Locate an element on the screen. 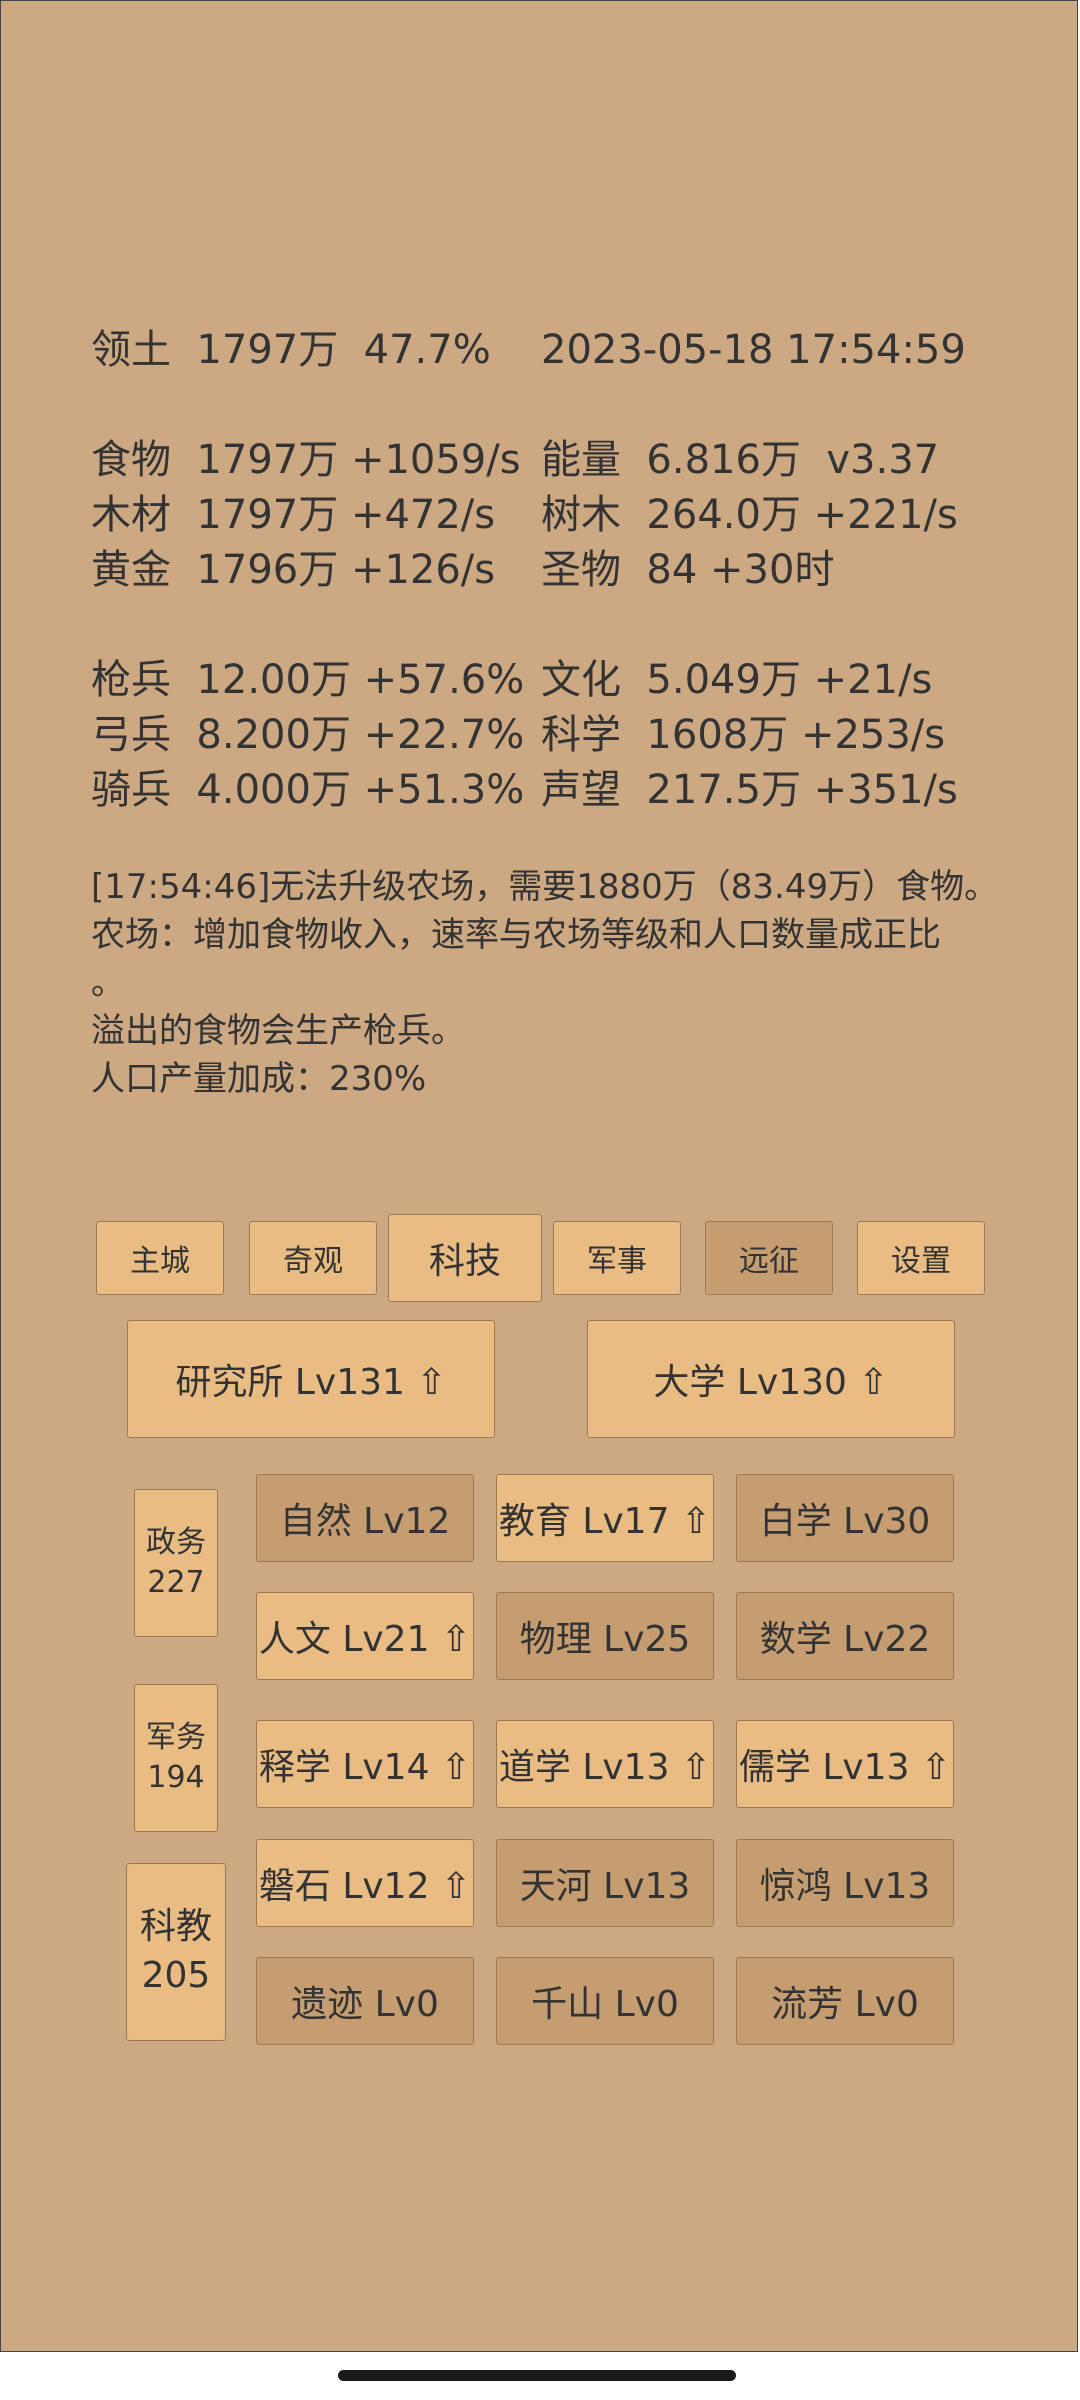 The width and height of the screenshot is (1080, 2400). stat-cavalry: 骑兵 4.000万 +51.3% is located at coordinates (308, 790).